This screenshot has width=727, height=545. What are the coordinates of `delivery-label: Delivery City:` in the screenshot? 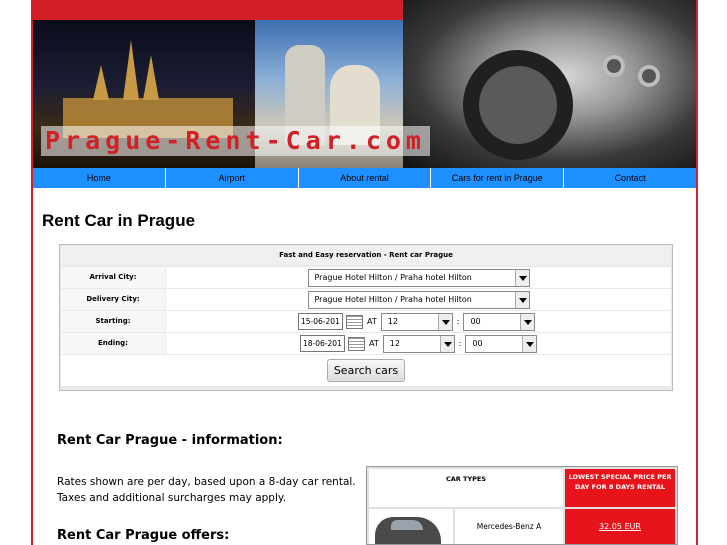 It's located at (113, 299).